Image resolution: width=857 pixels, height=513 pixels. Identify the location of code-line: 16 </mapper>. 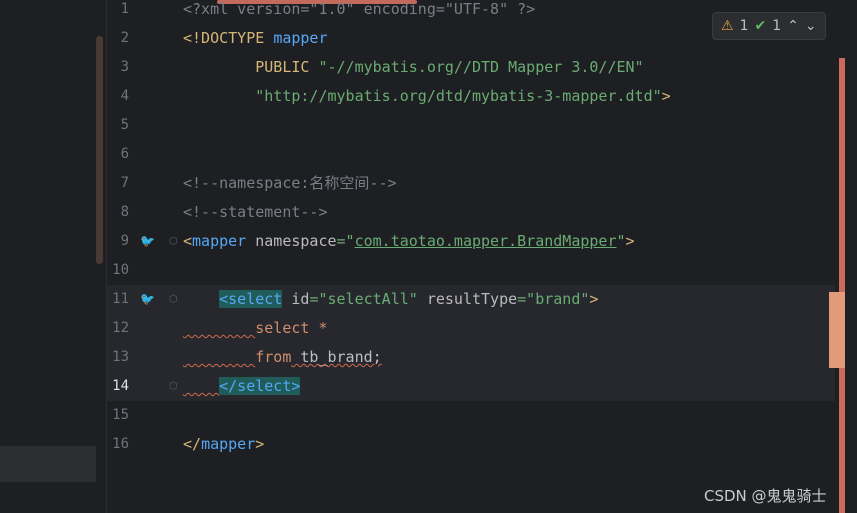
(471, 444).